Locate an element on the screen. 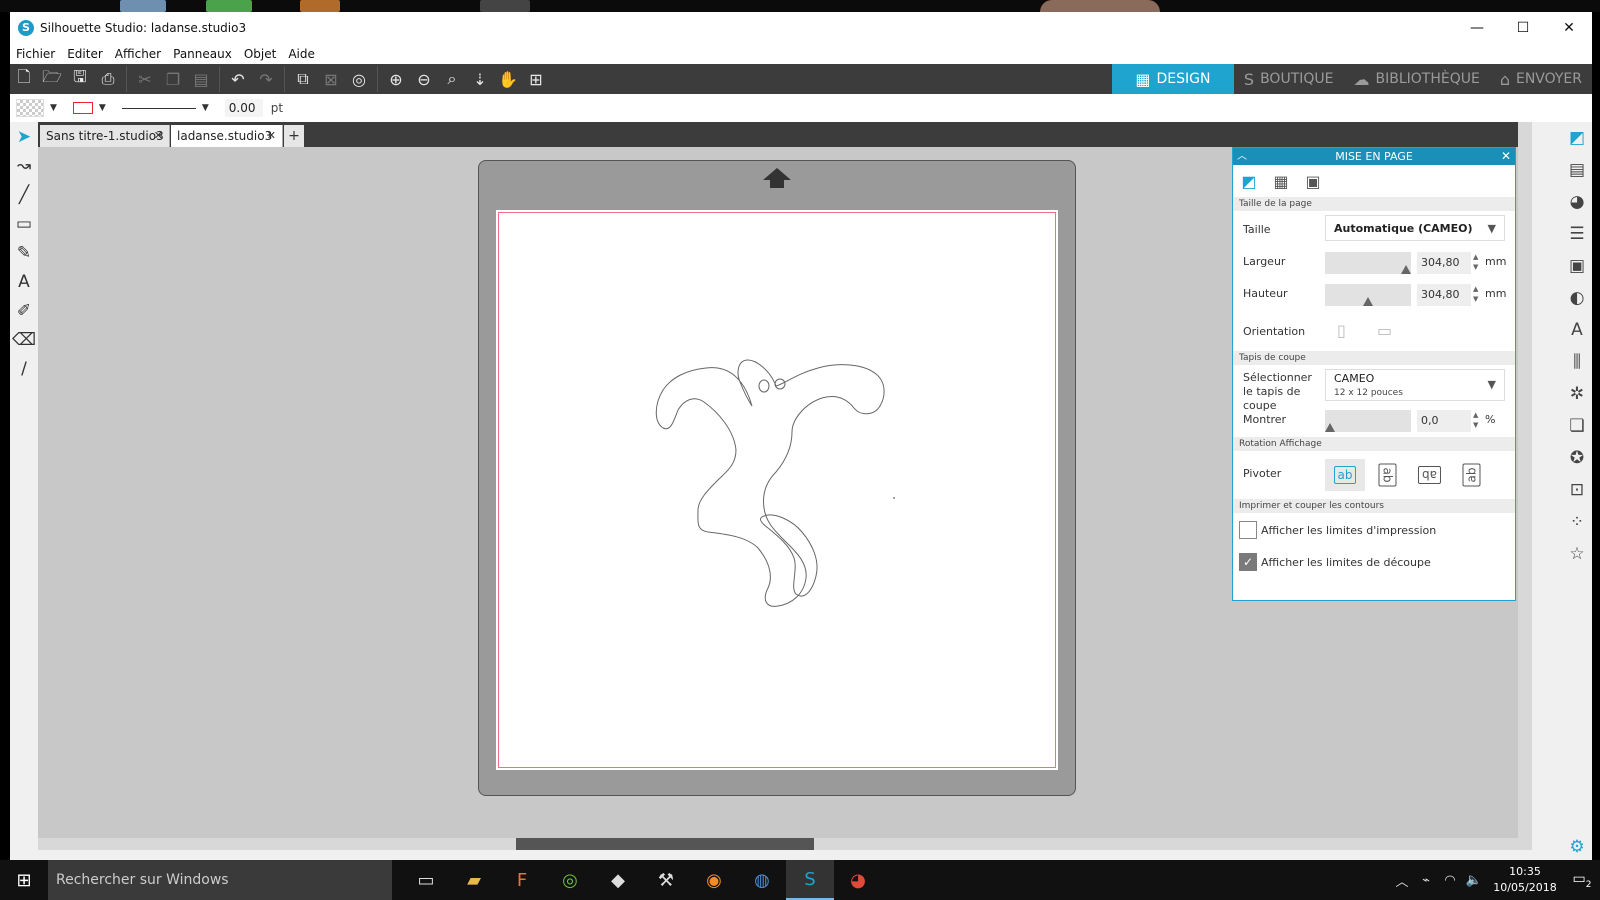  save-icon: 🖫 is located at coordinates (80, 79).